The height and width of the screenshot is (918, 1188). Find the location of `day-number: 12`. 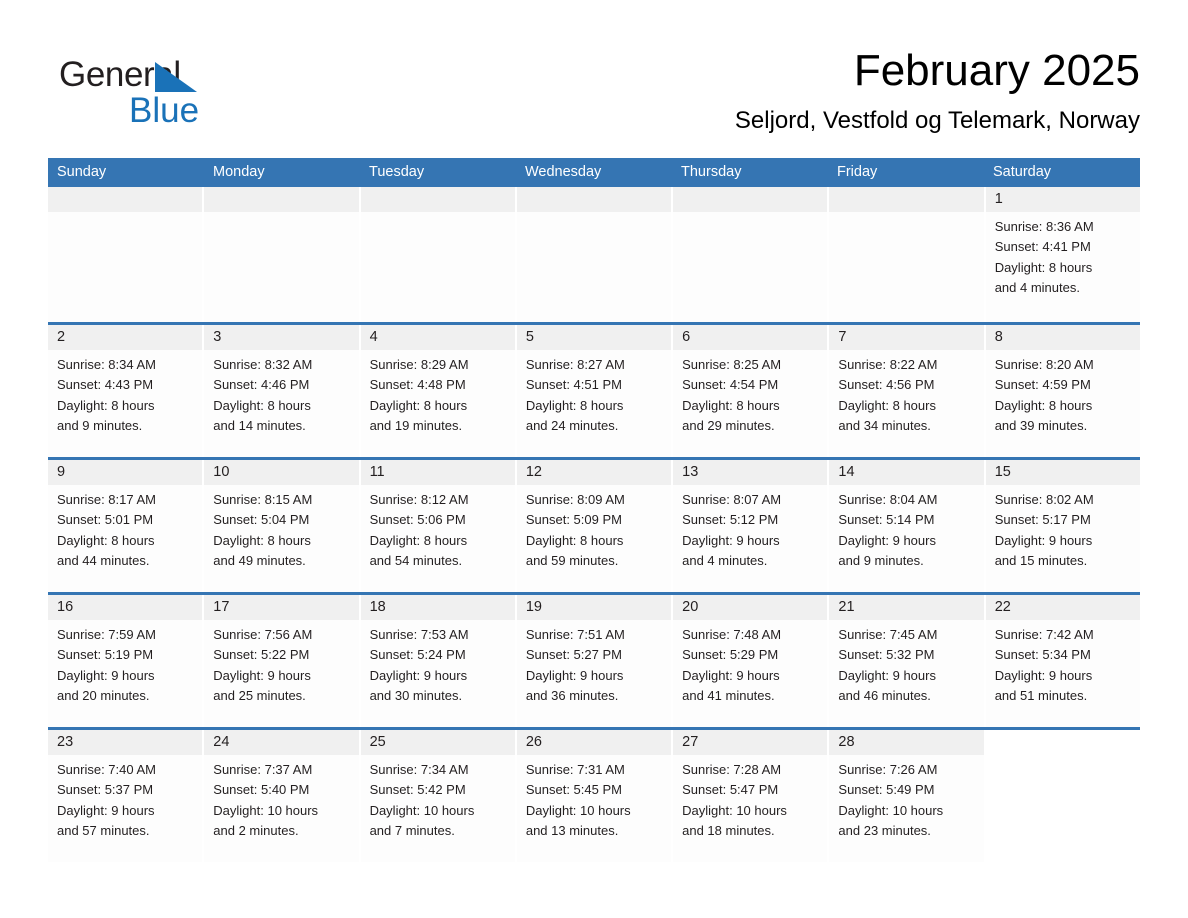

day-number: 12 is located at coordinates (594, 472).